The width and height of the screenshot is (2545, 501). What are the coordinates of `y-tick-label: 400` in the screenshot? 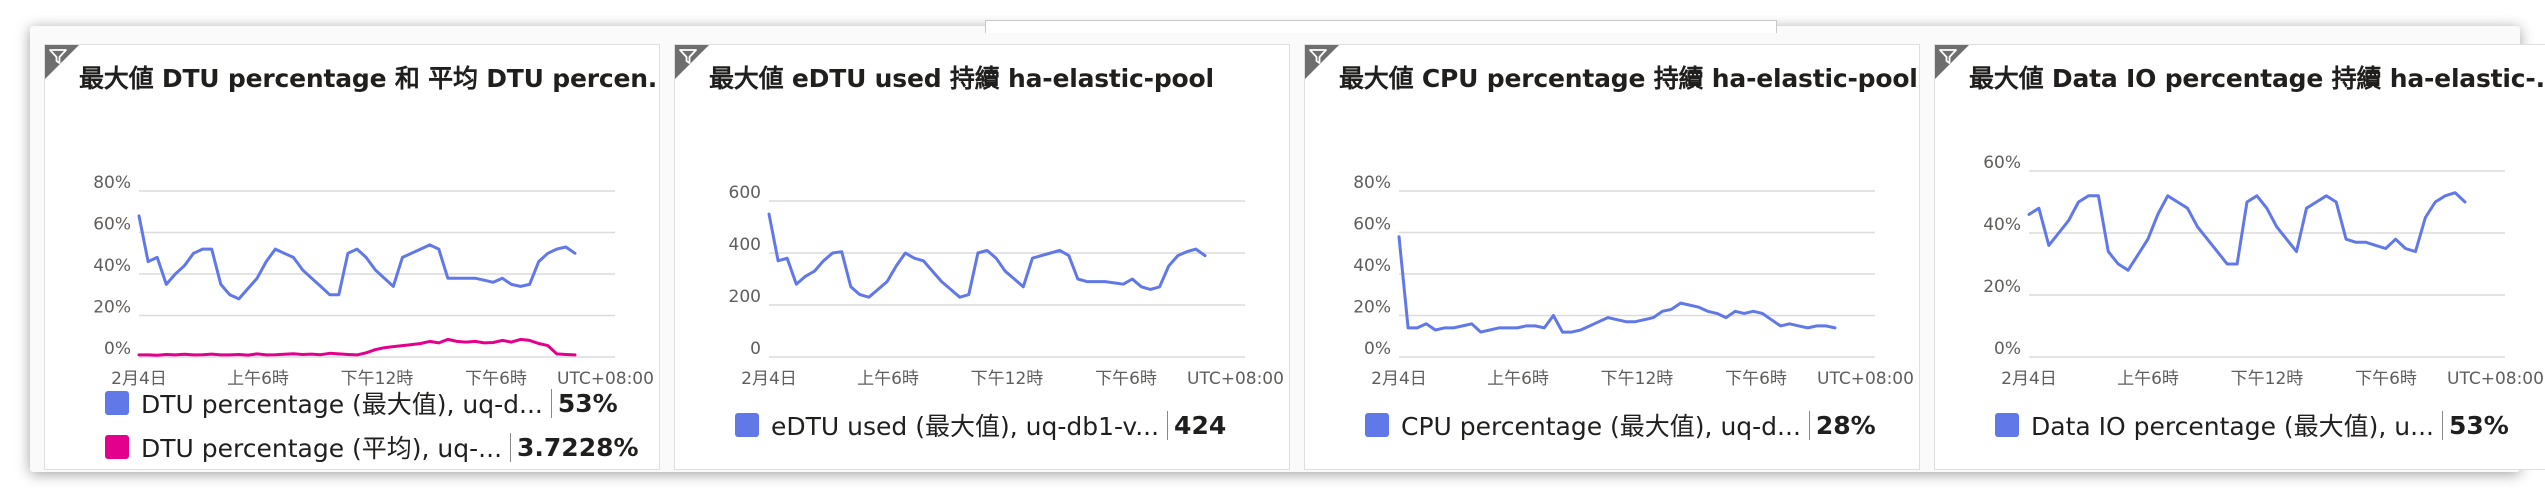 It's located at (745, 245).